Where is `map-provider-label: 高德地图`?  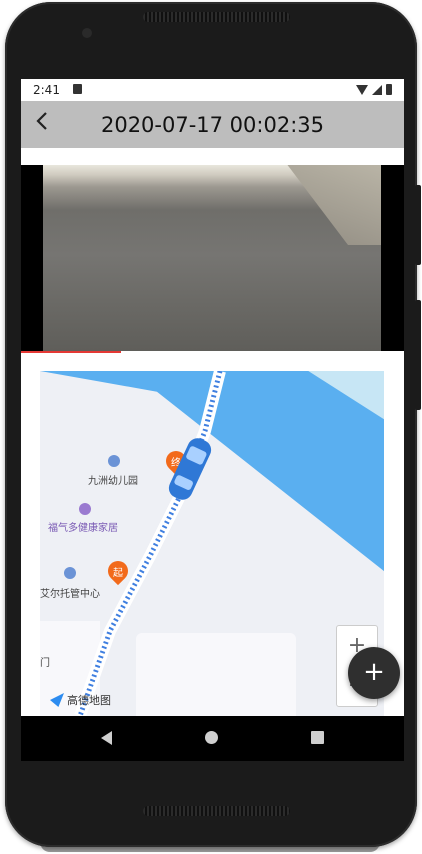
map-provider-label: 高德地图 is located at coordinates (89, 700).